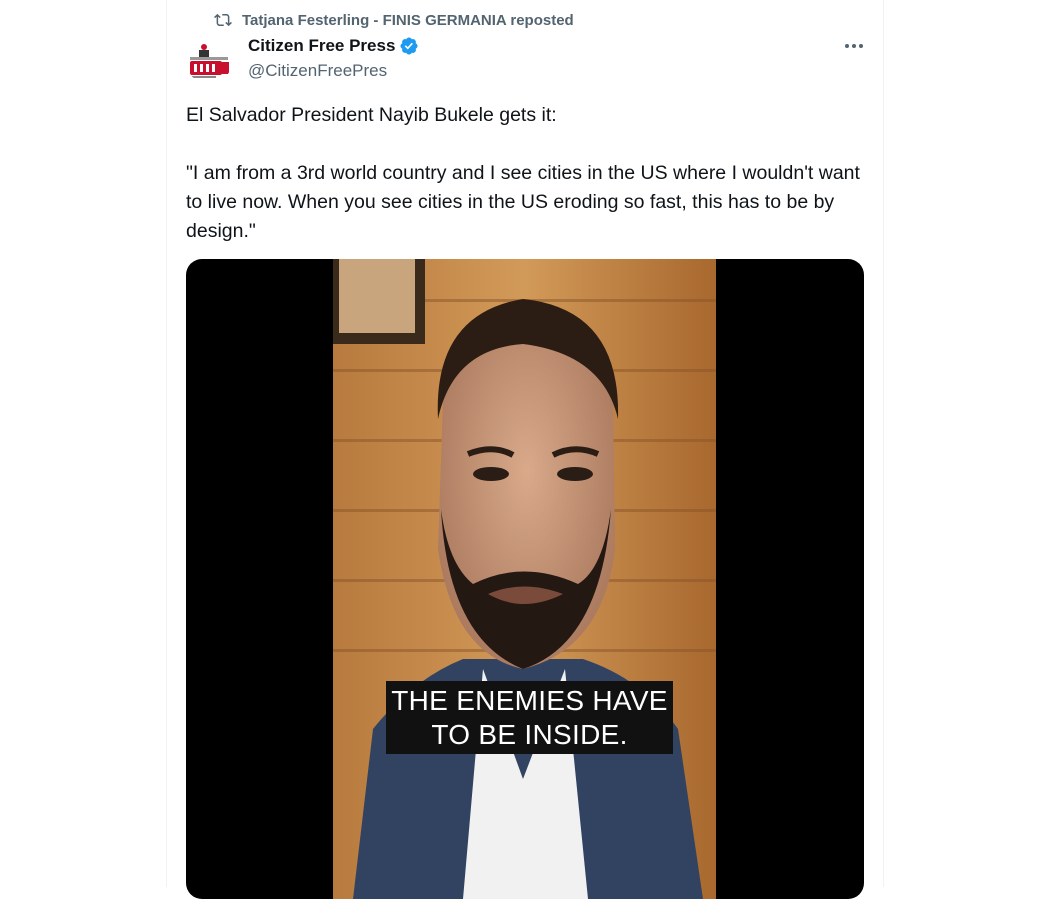 This screenshot has height=899, width=1050. I want to click on repost-icon, so click(223, 20).